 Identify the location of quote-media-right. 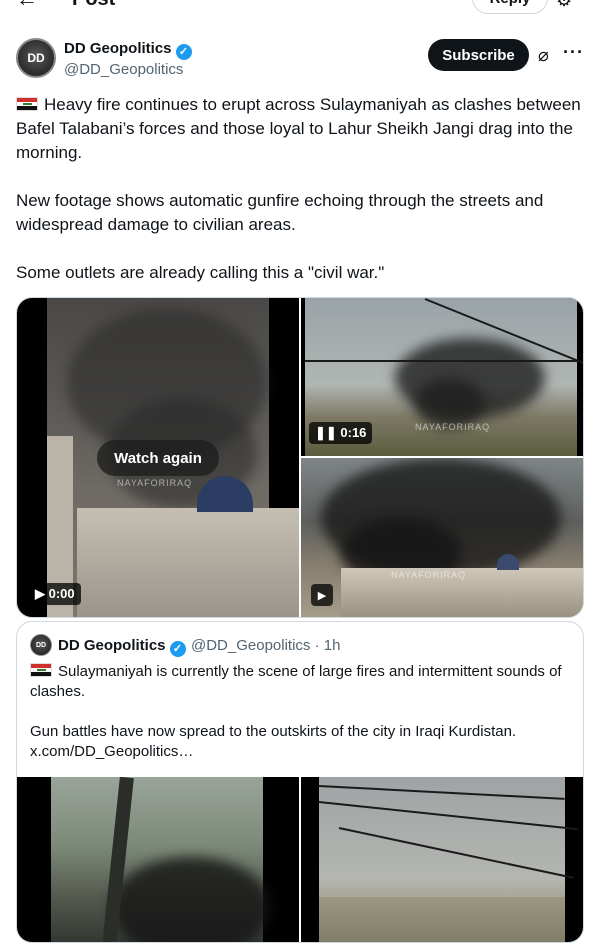
(442, 859).